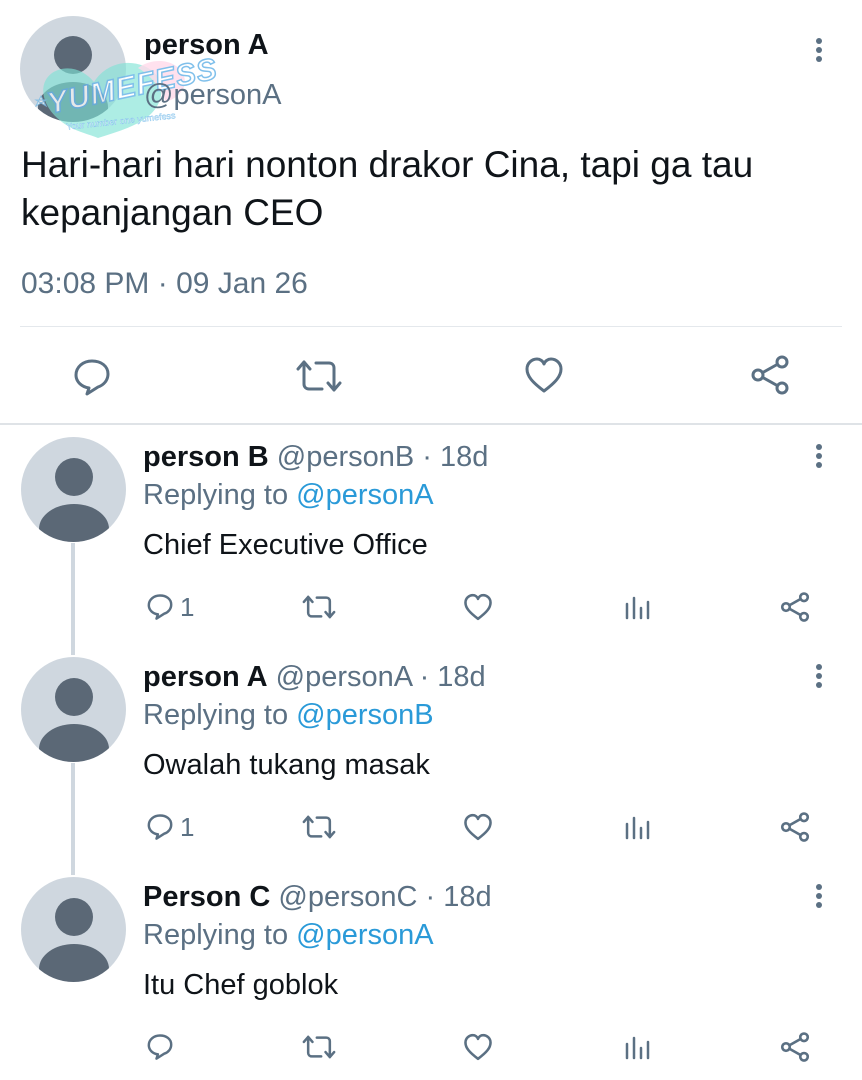 This screenshot has height=1080, width=862. What do you see at coordinates (286, 765) in the screenshot?
I see `reply-text: Owalah tukang masak` at bounding box center [286, 765].